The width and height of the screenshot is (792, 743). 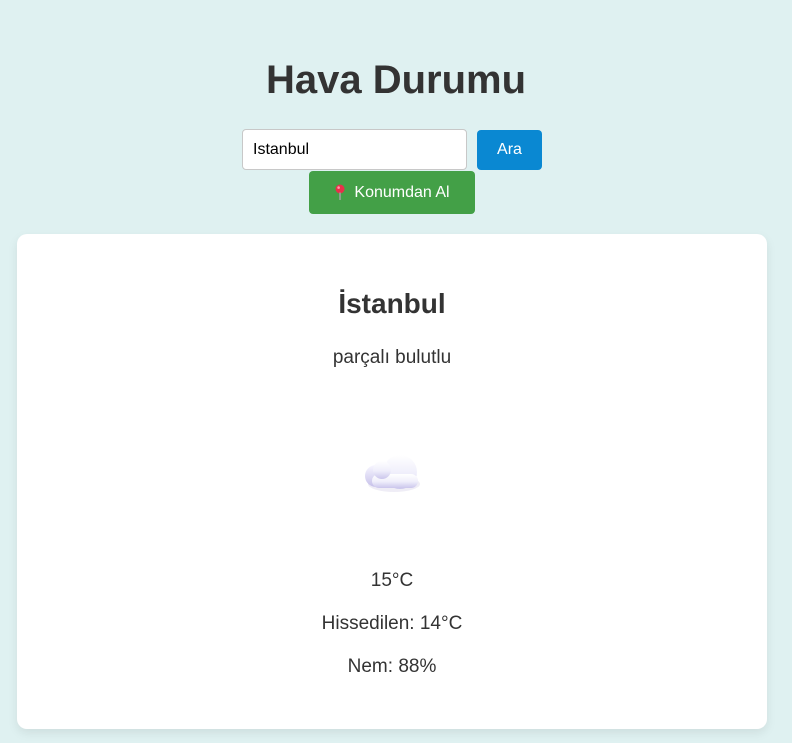 What do you see at coordinates (340, 192) in the screenshot?
I see `pin-icon` at bounding box center [340, 192].